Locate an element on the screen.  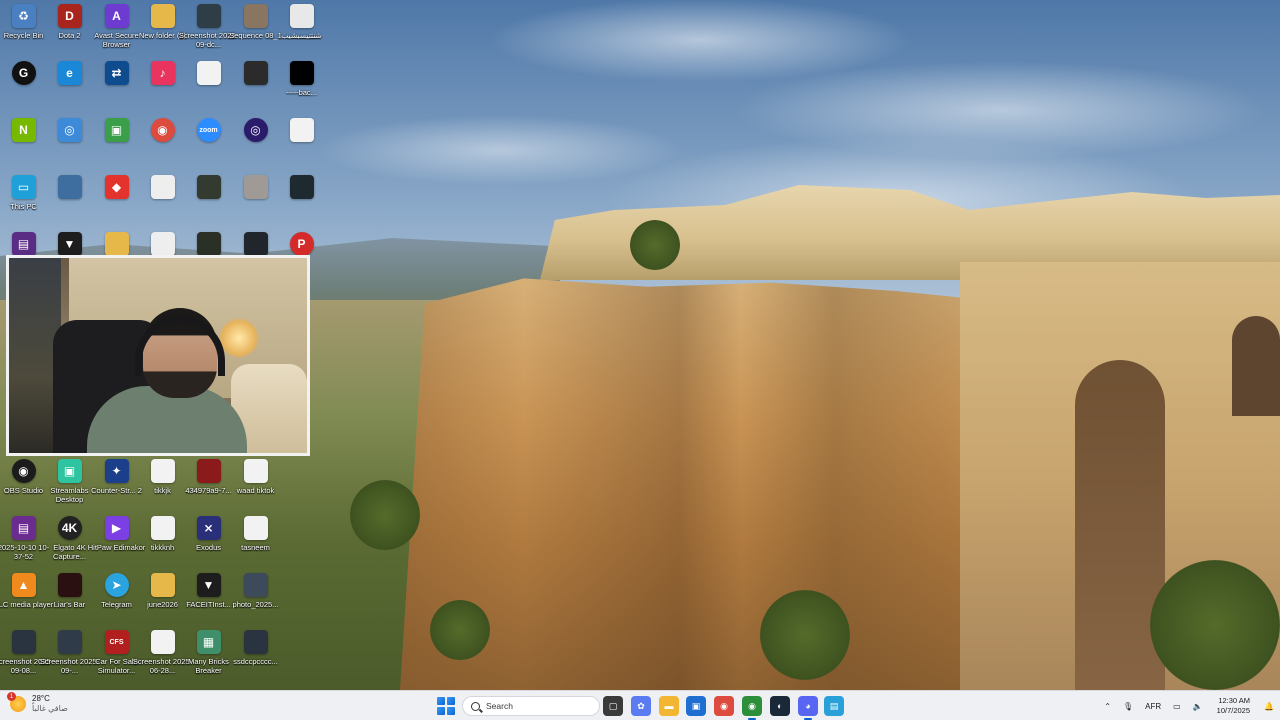
desktop-shortcut: ♻ Recycle Bin is located at coordinates (23, 28).